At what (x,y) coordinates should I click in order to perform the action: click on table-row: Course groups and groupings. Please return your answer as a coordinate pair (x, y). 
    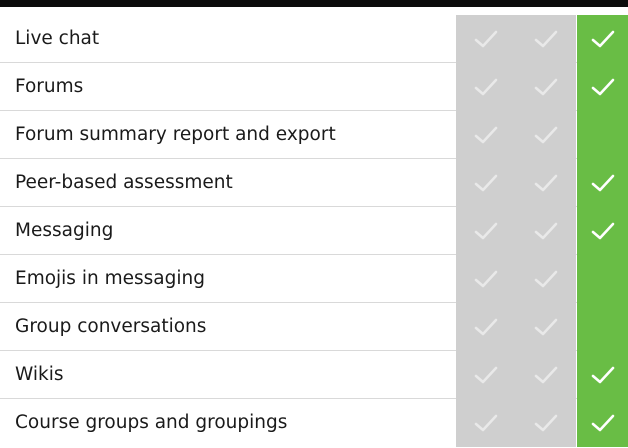
    Looking at the image, I should click on (314, 423).